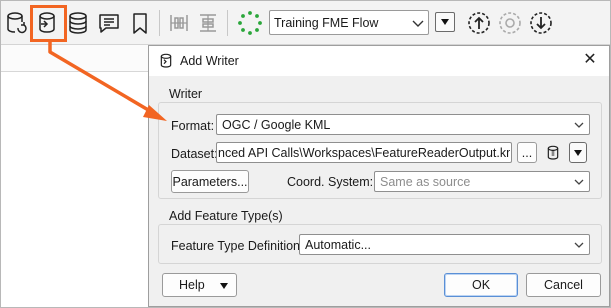 Image resolution: width=611 pixels, height=308 pixels. I want to click on dataset-options-button, so click(553, 152).